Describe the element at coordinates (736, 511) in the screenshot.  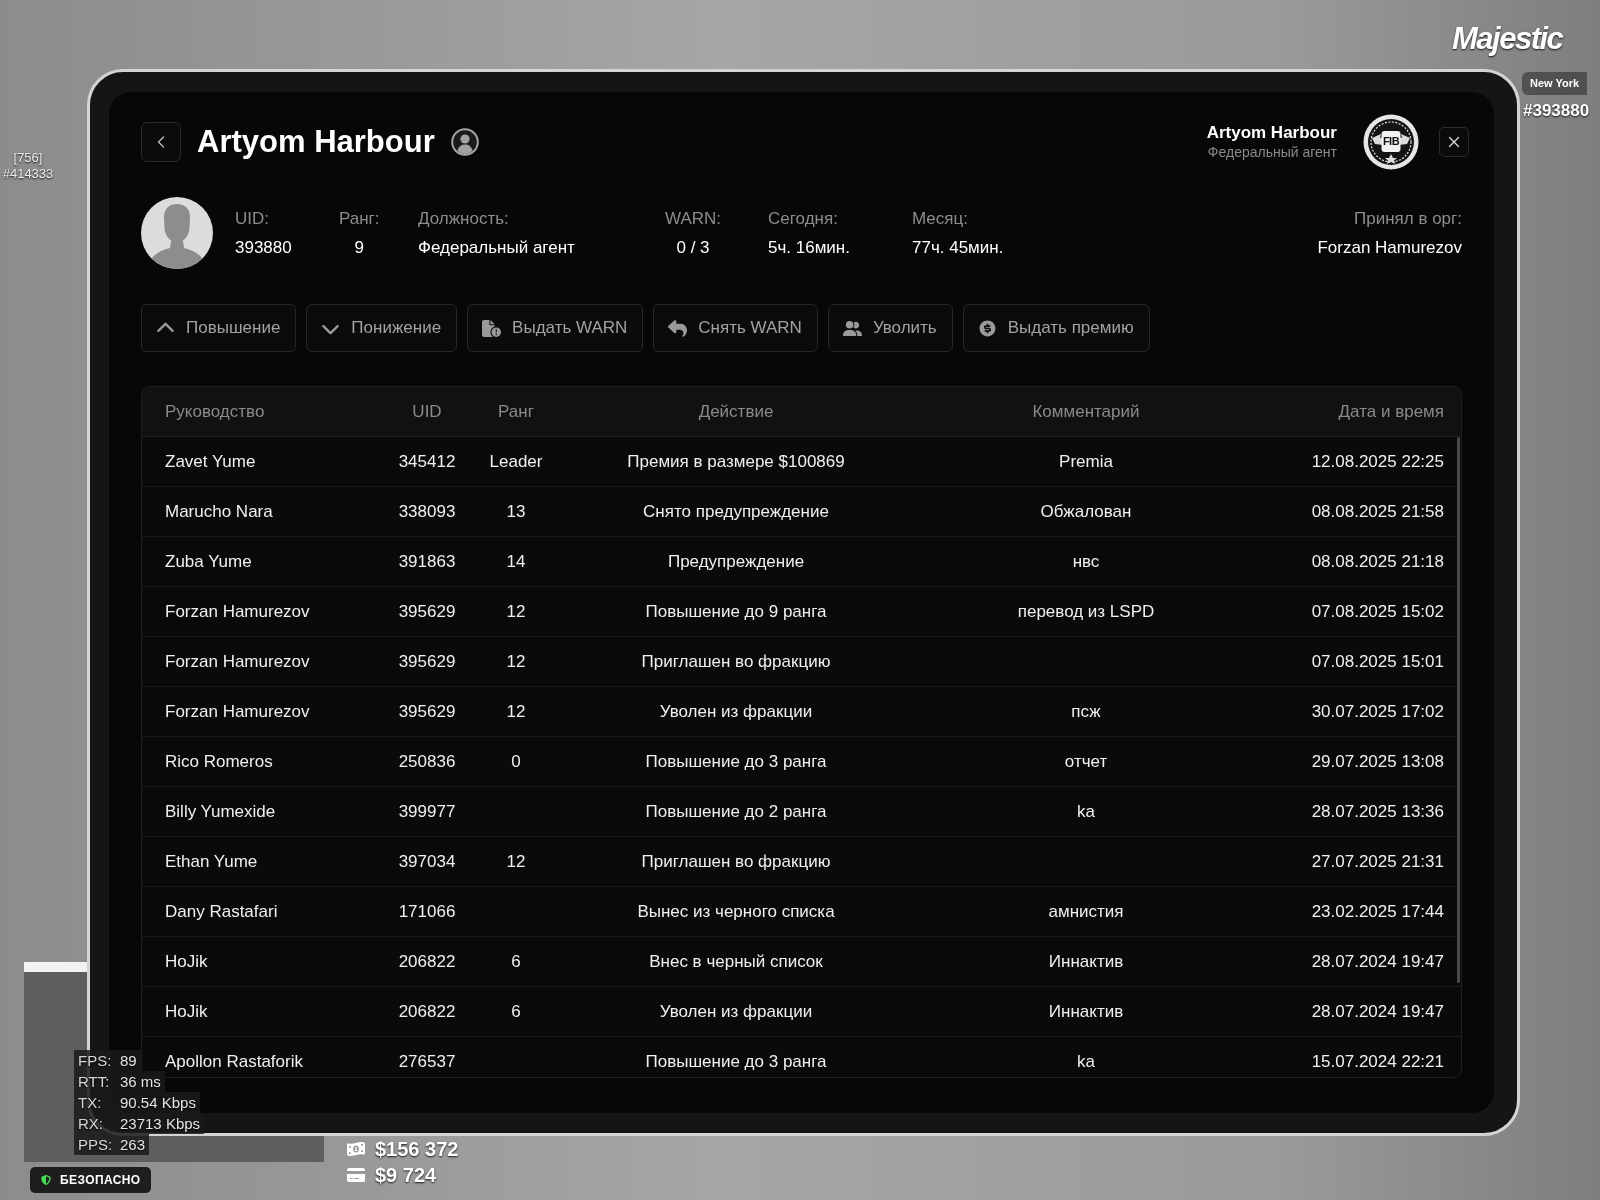
I see `table-cell-text: Снято предупреждение` at that location.